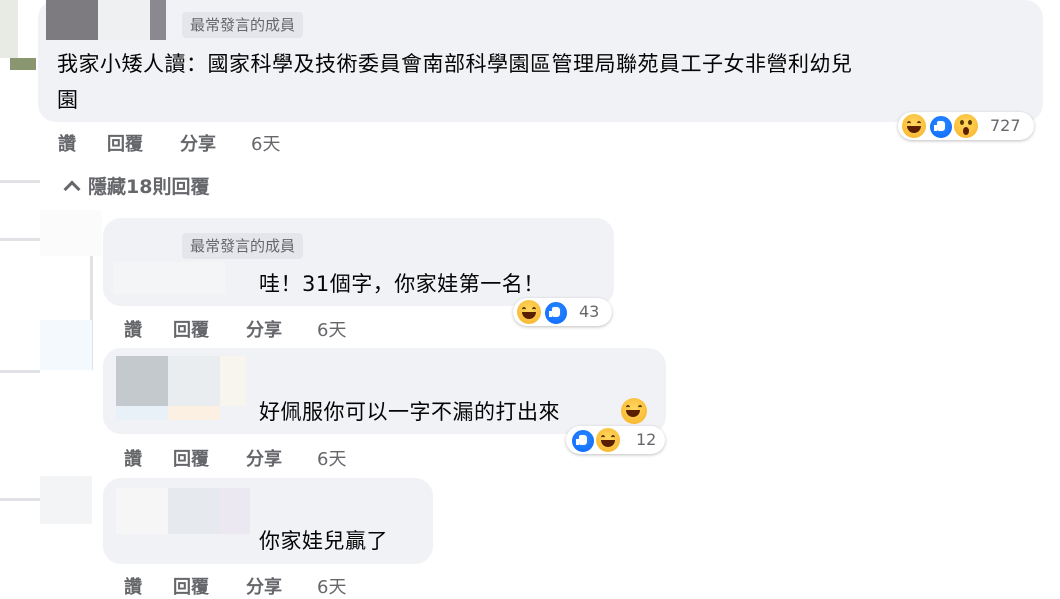 The width and height of the screenshot is (1060, 599). Describe the element at coordinates (455, 64) in the screenshot. I see `comment-text: 我家小矮人讀：國家科學及技術委員會南部科學園區管理局聯苑員工子女非營利幼兒` at that location.